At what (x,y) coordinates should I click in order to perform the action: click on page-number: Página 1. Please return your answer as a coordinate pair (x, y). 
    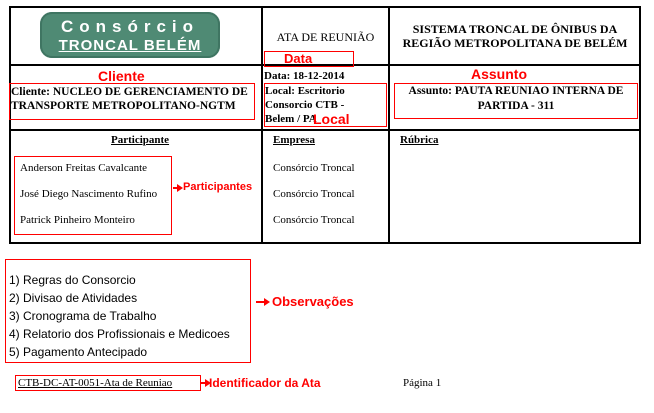
    Looking at the image, I should click on (422, 383).